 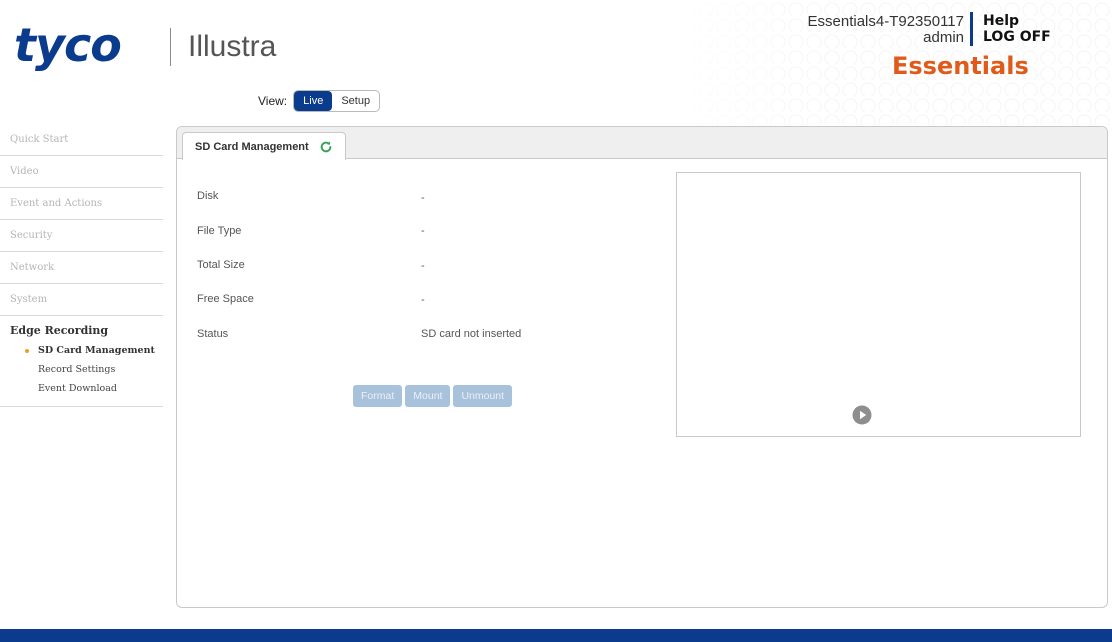 What do you see at coordinates (225, 299) in the screenshot?
I see `free-space-label: Free Space` at bounding box center [225, 299].